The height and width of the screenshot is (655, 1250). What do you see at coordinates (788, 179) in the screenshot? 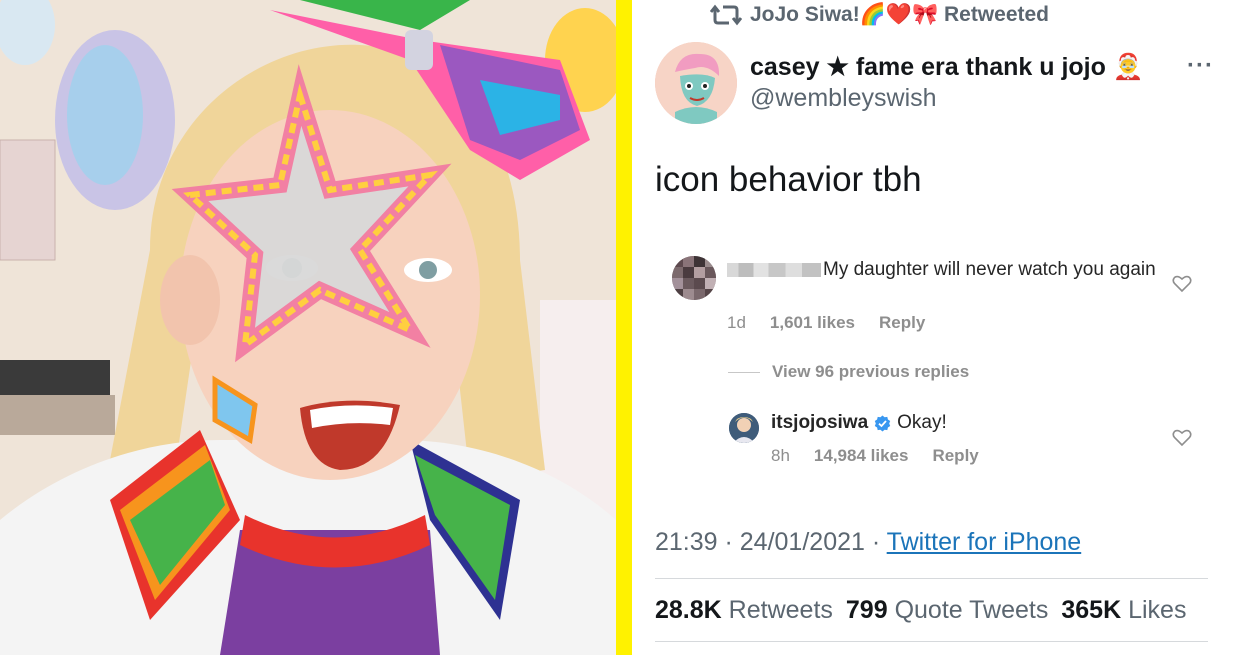
I see `tweet-text: icon behavior tbh` at bounding box center [788, 179].